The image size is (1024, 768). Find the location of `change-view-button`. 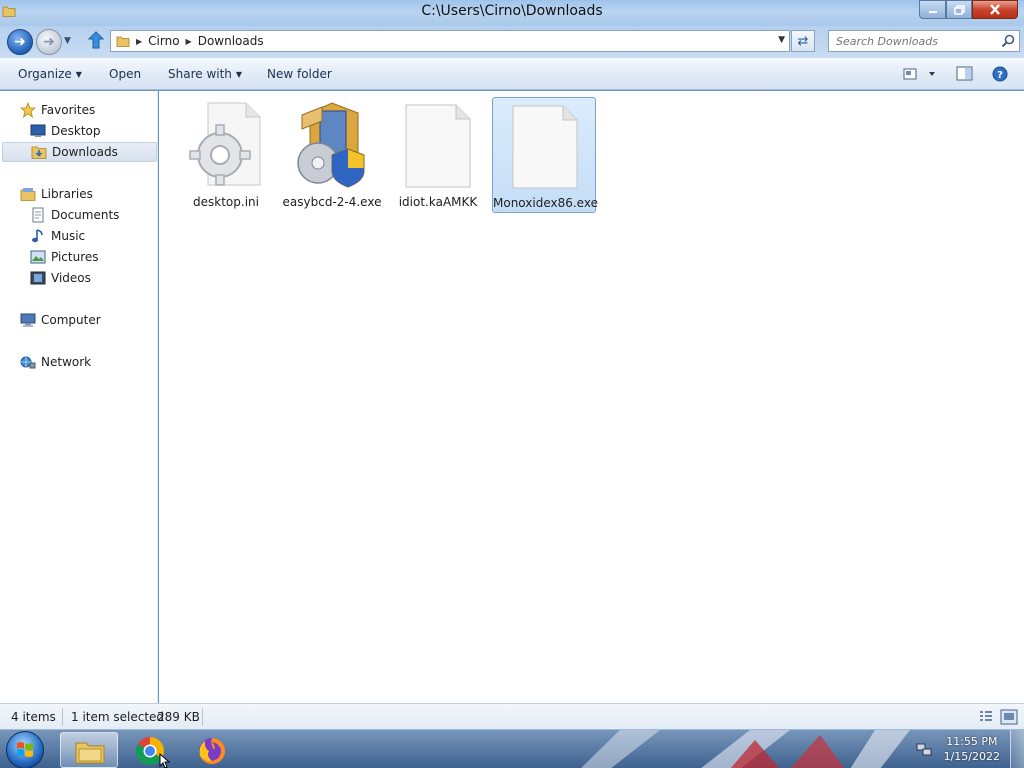

change-view-button is located at coordinates (922, 74).